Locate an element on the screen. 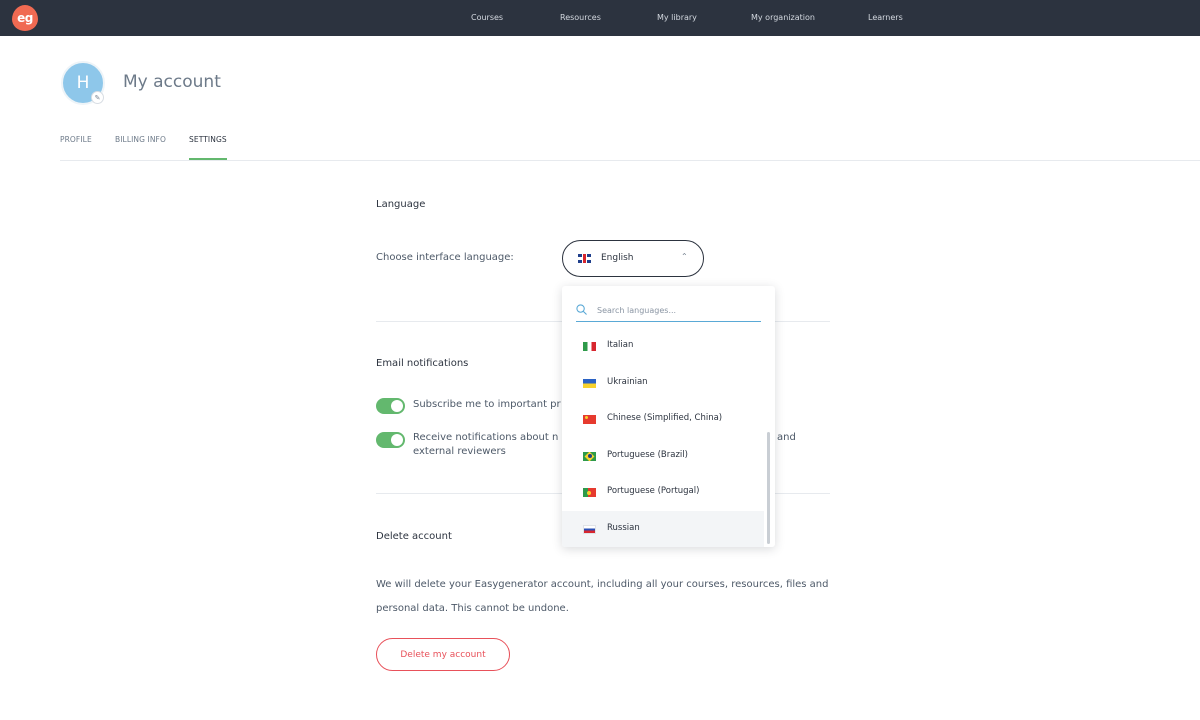 This screenshot has height=720, width=1200. tabs-divider is located at coordinates (630, 160).